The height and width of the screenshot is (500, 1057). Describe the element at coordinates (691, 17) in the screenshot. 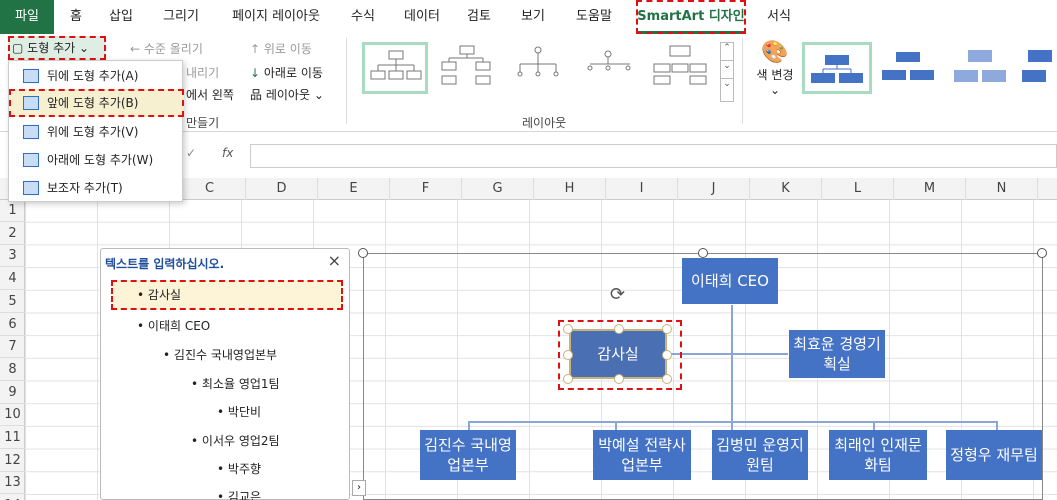

I see `tab-smartart-design: SmartArt 디자인` at that location.